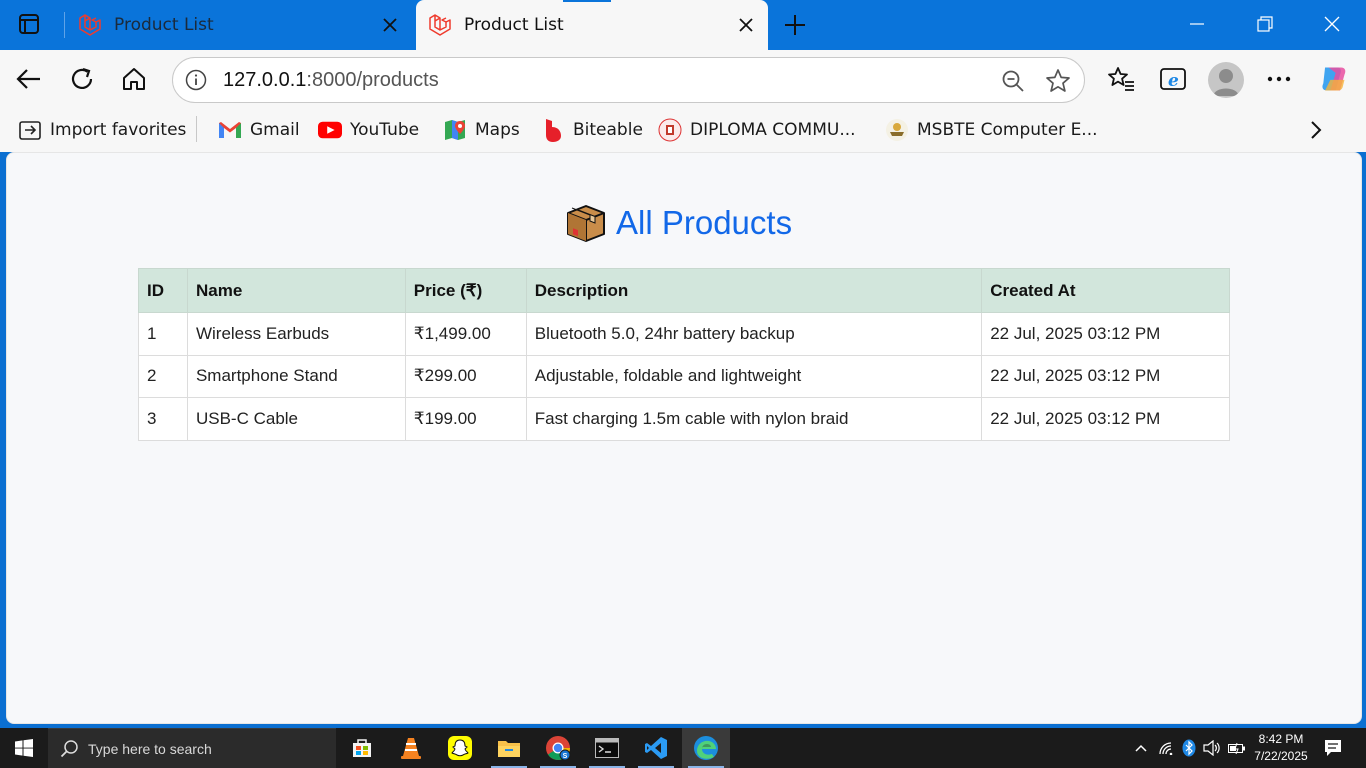 The width and height of the screenshot is (1366, 768). I want to click on msbte-site-icon, so click(897, 130).